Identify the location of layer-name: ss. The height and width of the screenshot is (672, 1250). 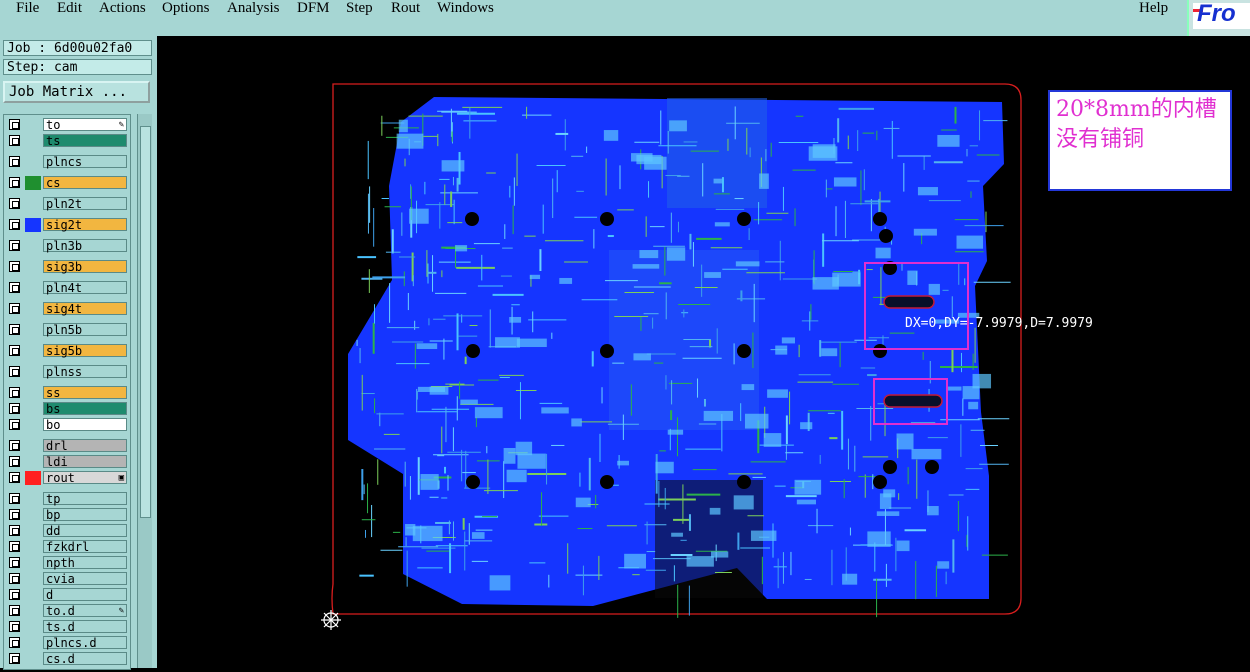
(85, 393).